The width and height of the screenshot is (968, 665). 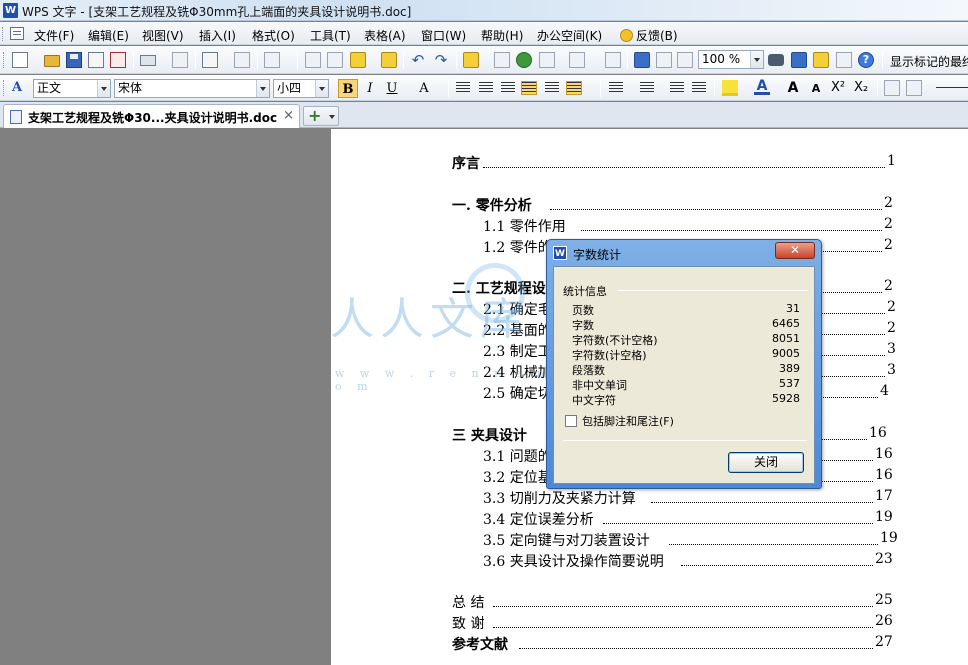 What do you see at coordinates (118, 60) in the screenshot?
I see `export-pdf-icon` at bounding box center [118, 60].